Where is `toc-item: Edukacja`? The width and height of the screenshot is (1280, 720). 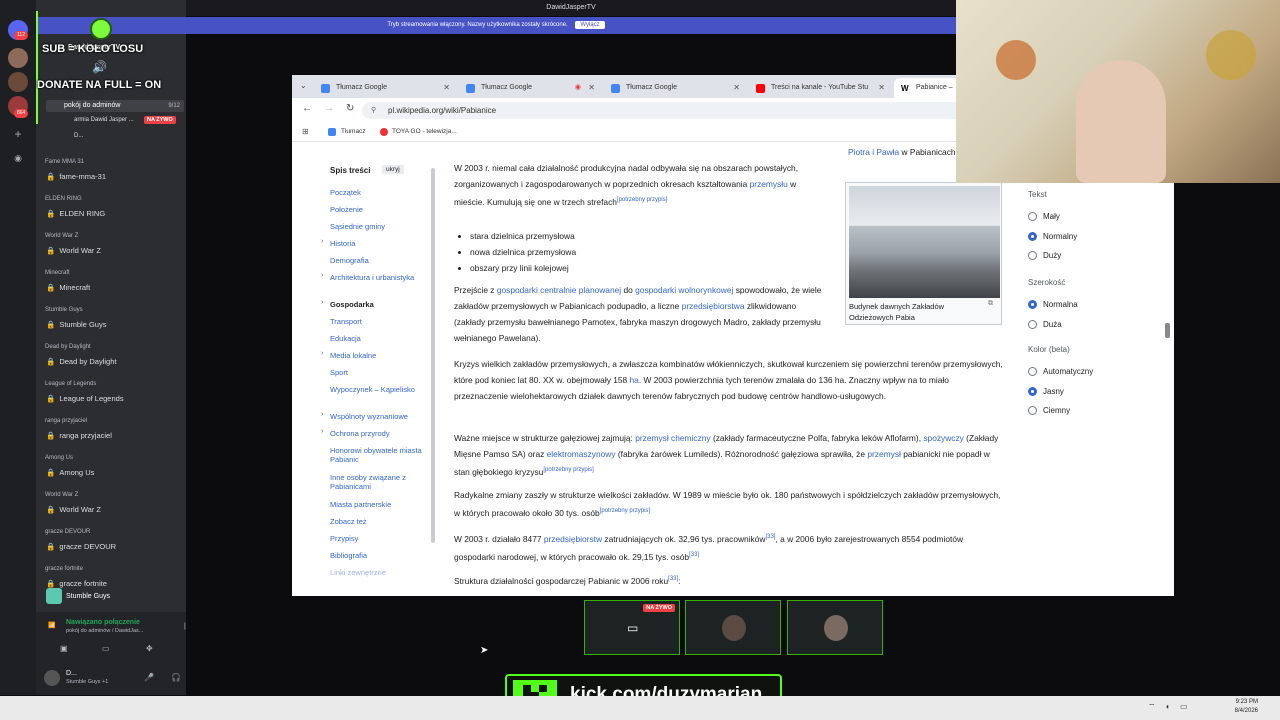 toc-item: Edukacja is located at coordinates (378, 338).